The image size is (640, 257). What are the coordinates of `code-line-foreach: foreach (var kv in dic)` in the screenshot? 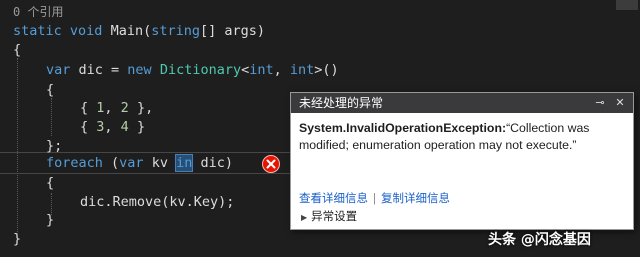 It's located at (139, 163).